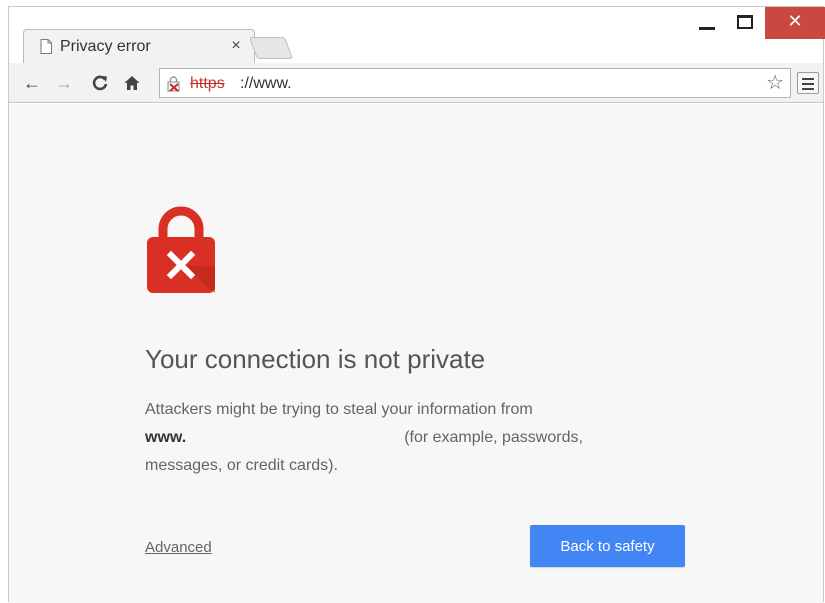 The height and width of the screenshot is (603, 825). What do you see at coordinates (236, 46) in the screenshot?
I see `tab-close-icon: ×` at bounding box center [236, 46].